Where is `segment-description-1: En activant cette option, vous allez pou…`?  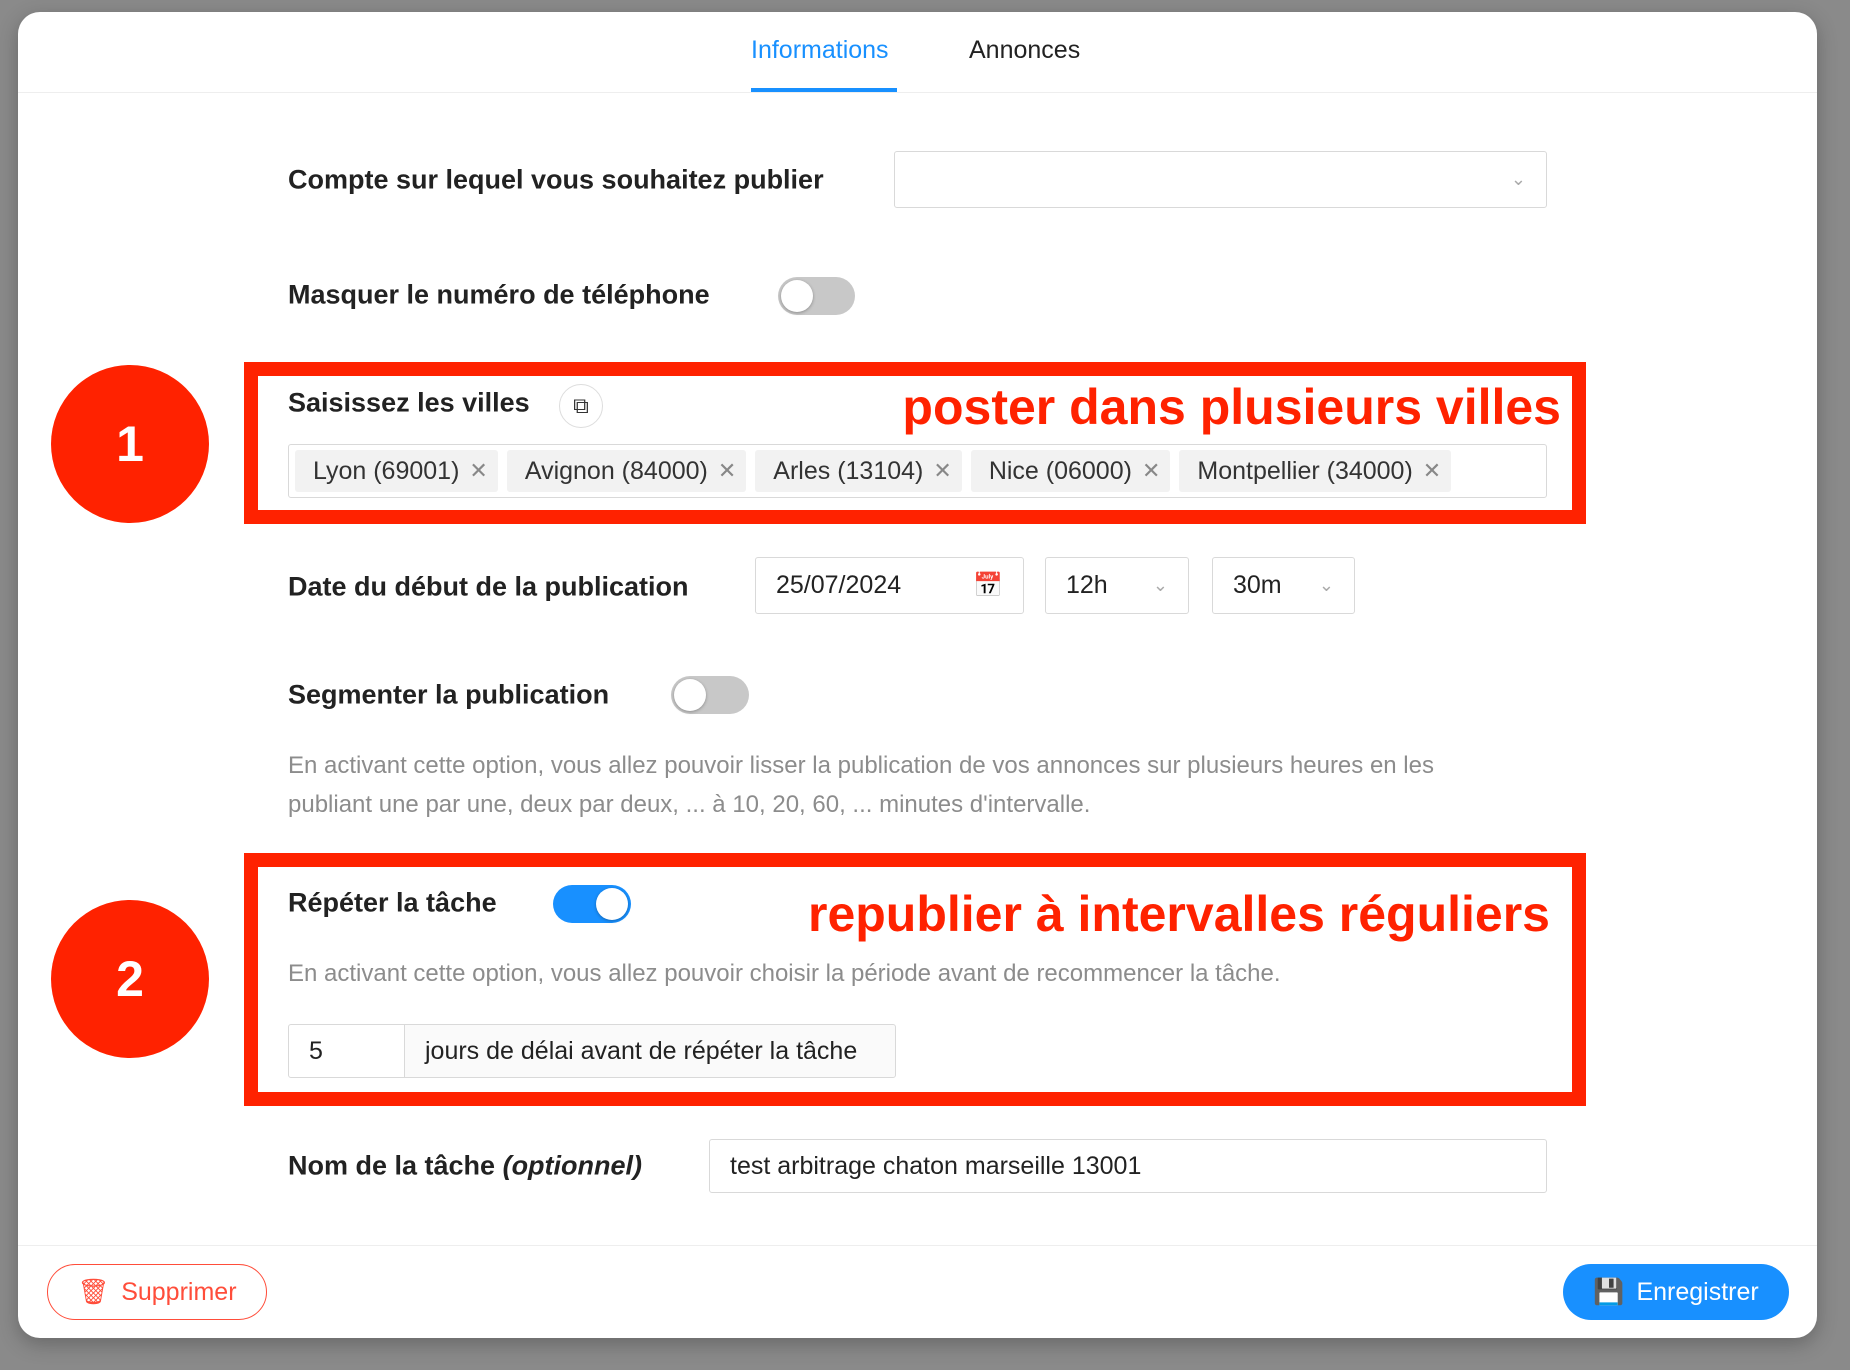
segment-description-1: En activant cette option, vous allez pou… is located at coordinates (861, 765).